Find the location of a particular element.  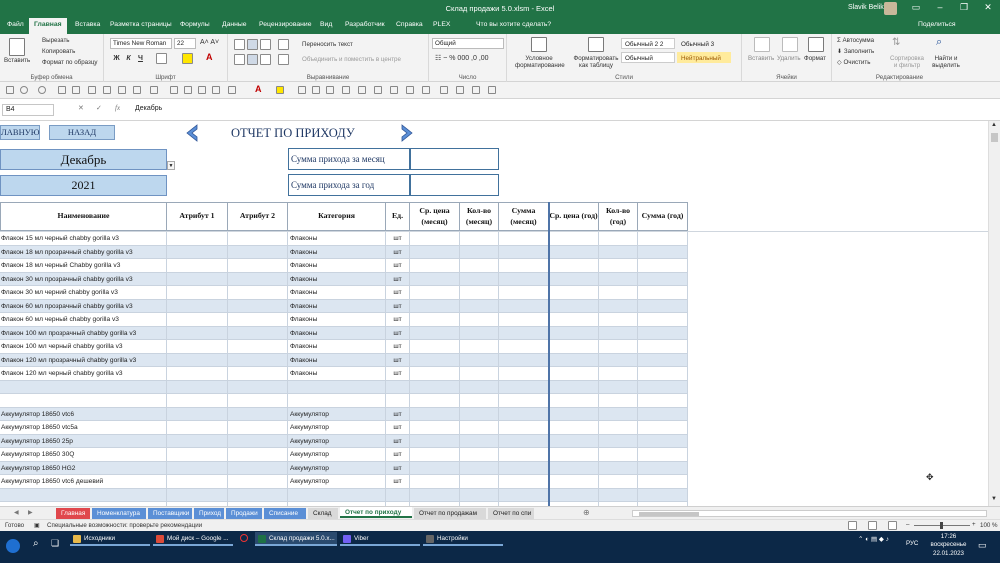

italic-button: К is located at coordinates (128, 58).